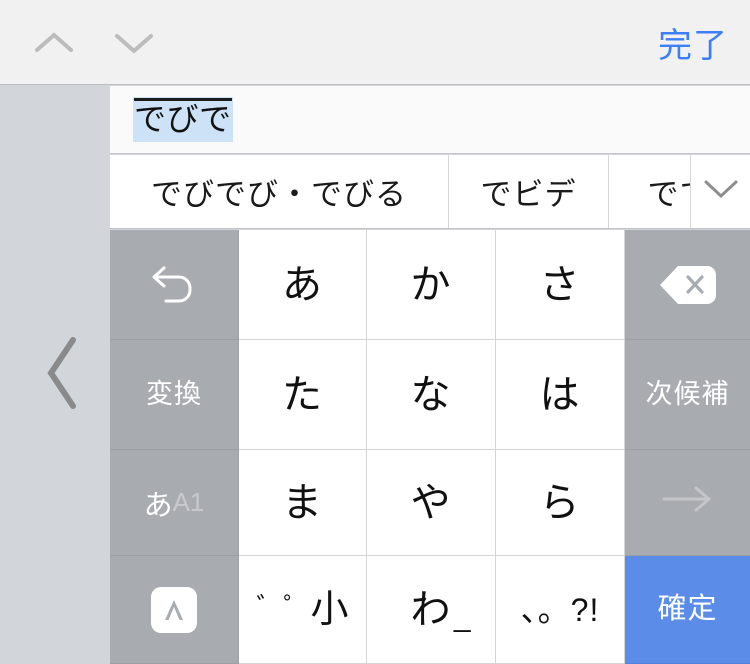 The image size is (750, 664). I want to click on candidate-item-1: でビデ, so click(529, 191).